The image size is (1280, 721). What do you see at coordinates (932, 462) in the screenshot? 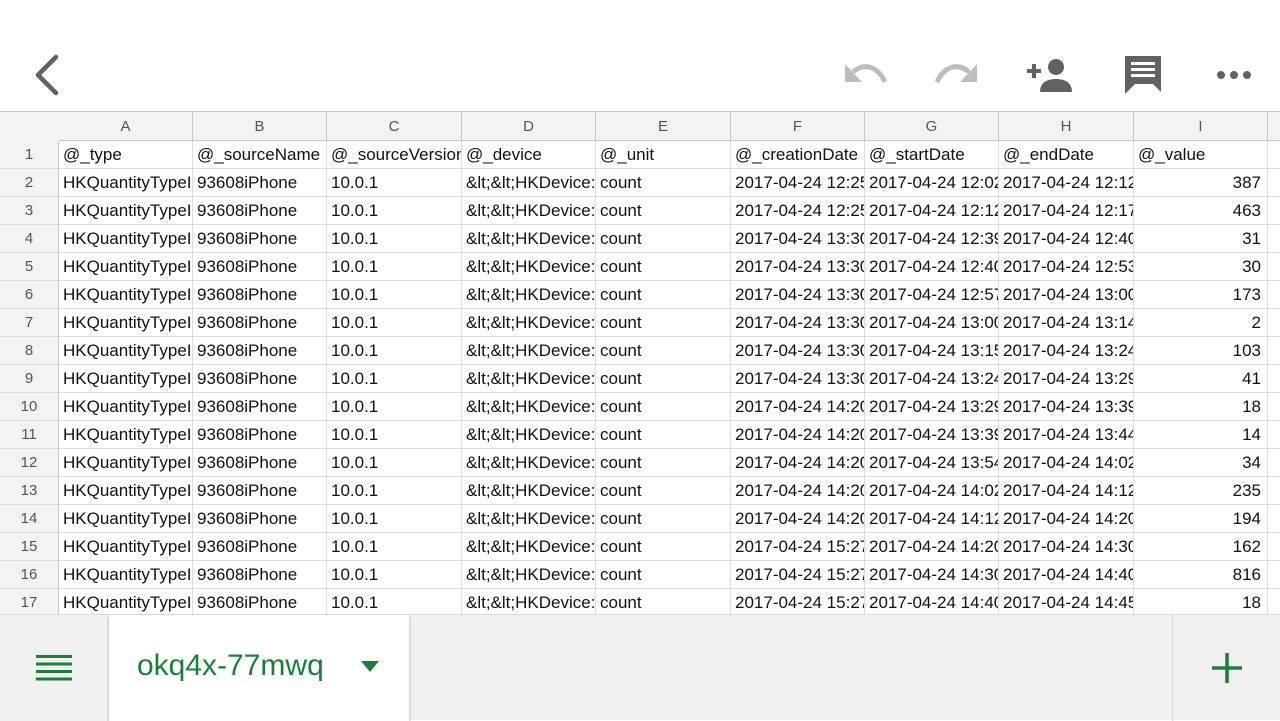
I see `cell-g: 2017-04-24 13:54` at bounding box center [932, 462].